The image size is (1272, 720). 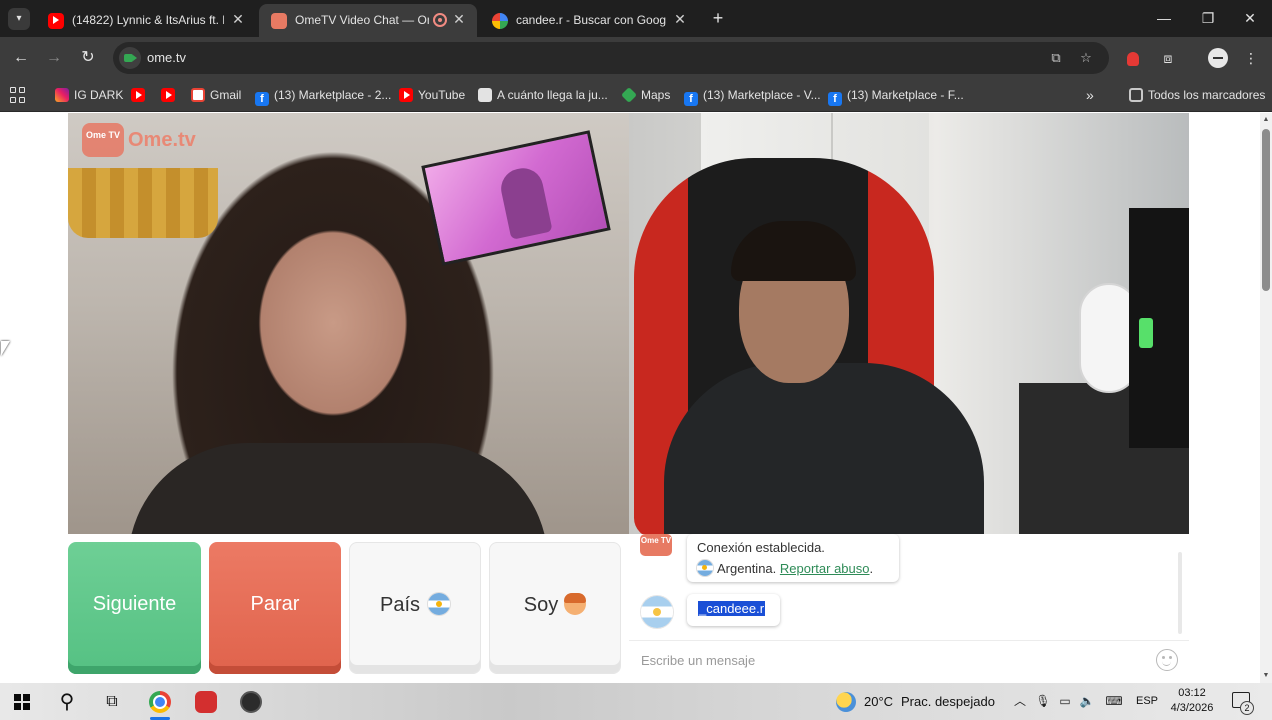 I want to click on tab-google: candee.r - Buscar con Google ✕, so click(x=589, y=20).